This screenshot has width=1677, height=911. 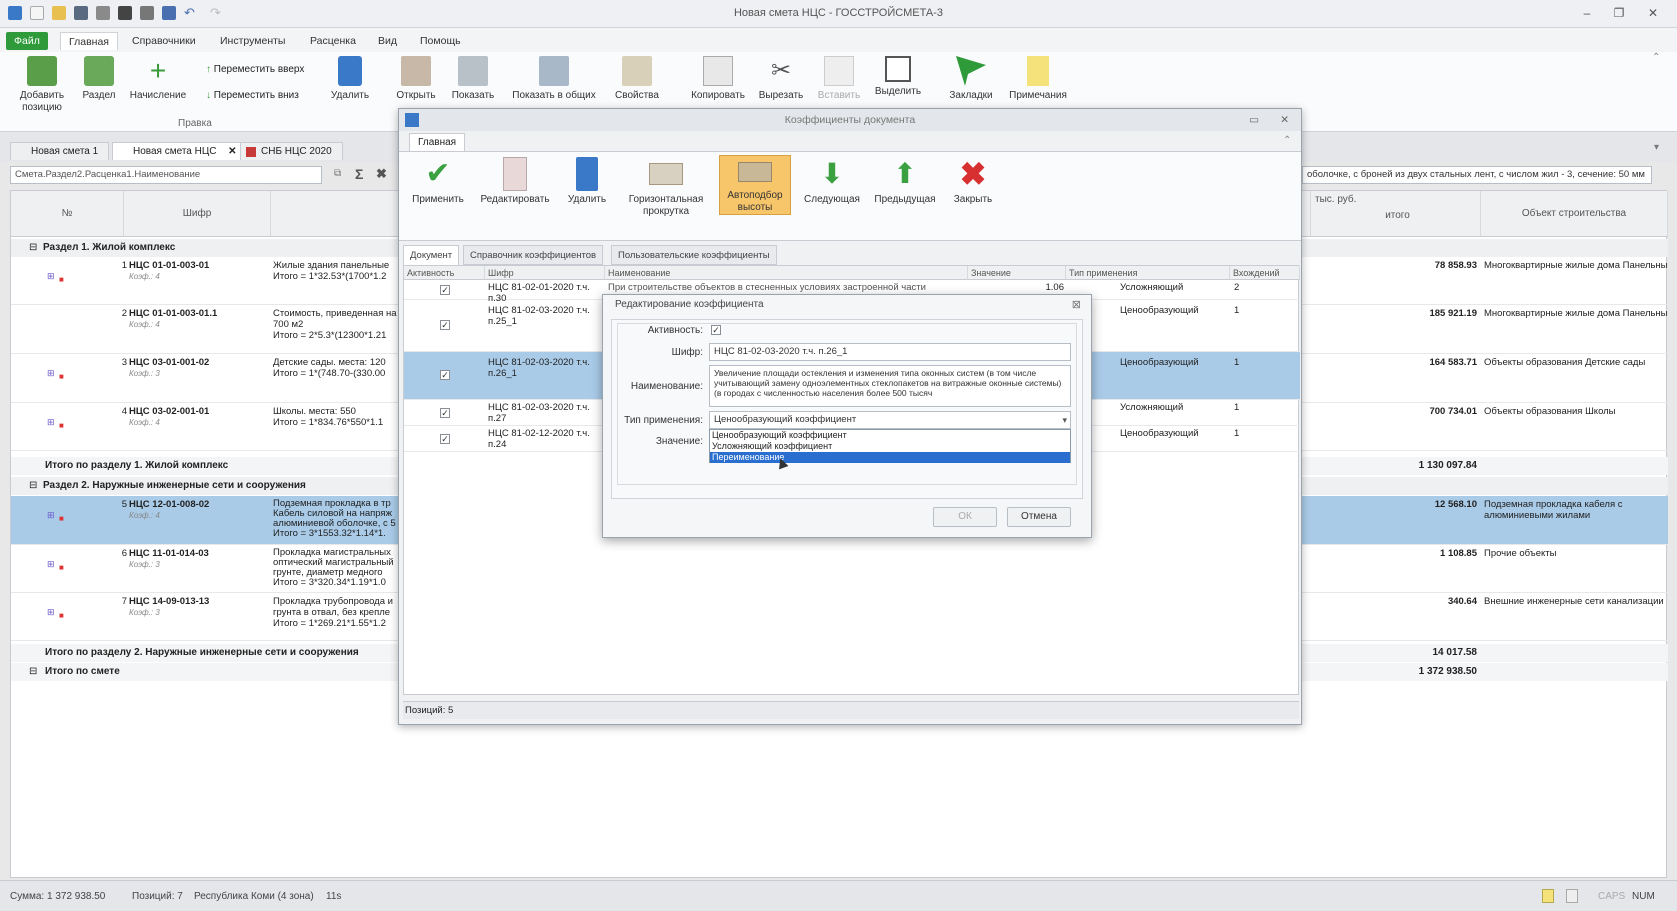 I want to click on collapse-ribbon-icon: ⌃, so click(x=1656, y=57).